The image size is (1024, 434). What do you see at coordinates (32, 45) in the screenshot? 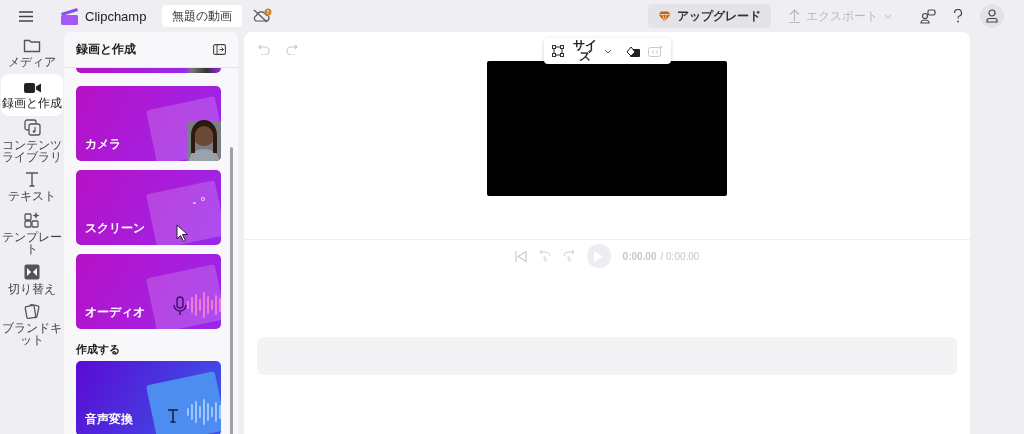
I see `folder-icon` at bounding box center [32, 45].